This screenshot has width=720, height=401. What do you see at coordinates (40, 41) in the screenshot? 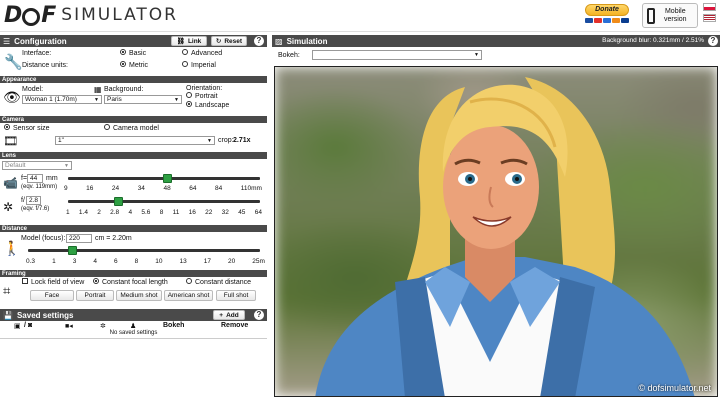
I see `configuration-title: Configuration` at bounding box center [40, 41].